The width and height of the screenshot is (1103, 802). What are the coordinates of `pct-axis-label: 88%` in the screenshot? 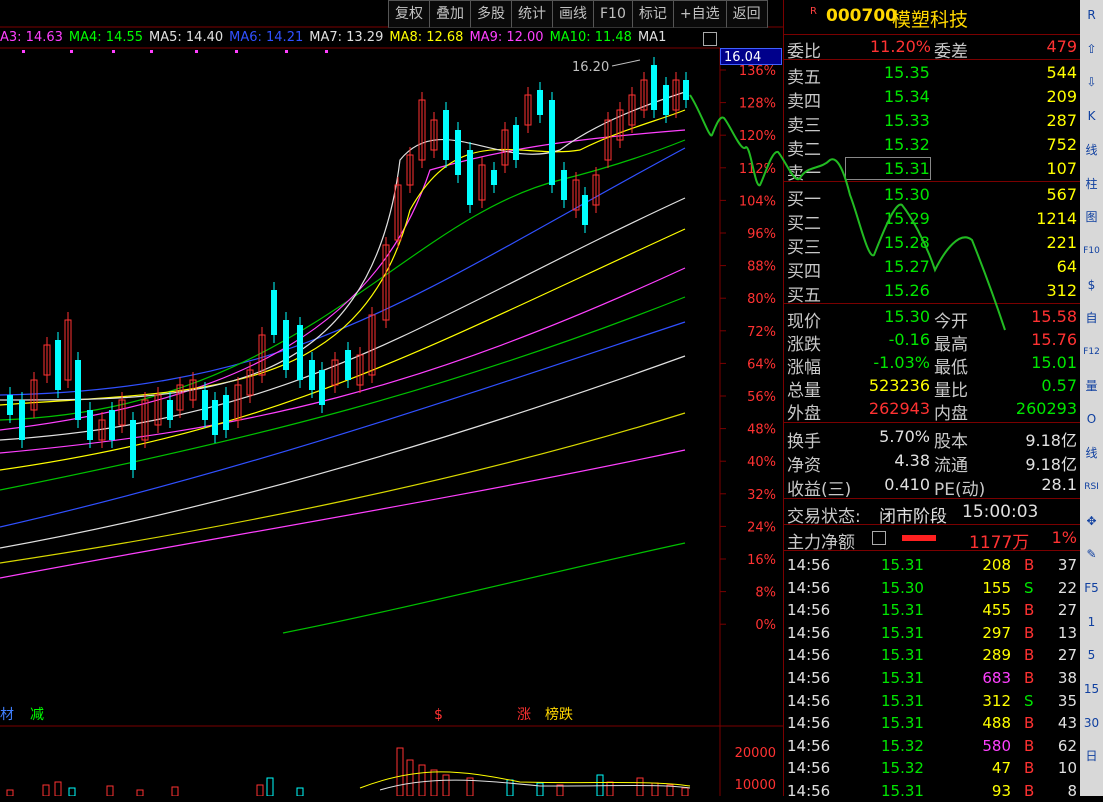 It's located at (761, 267).